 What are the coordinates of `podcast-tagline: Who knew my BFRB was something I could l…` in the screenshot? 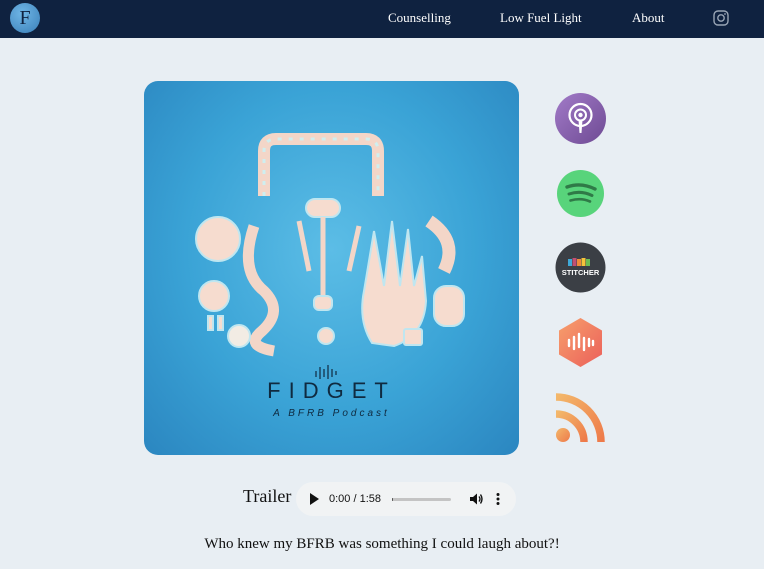 It's located at (382, 544).